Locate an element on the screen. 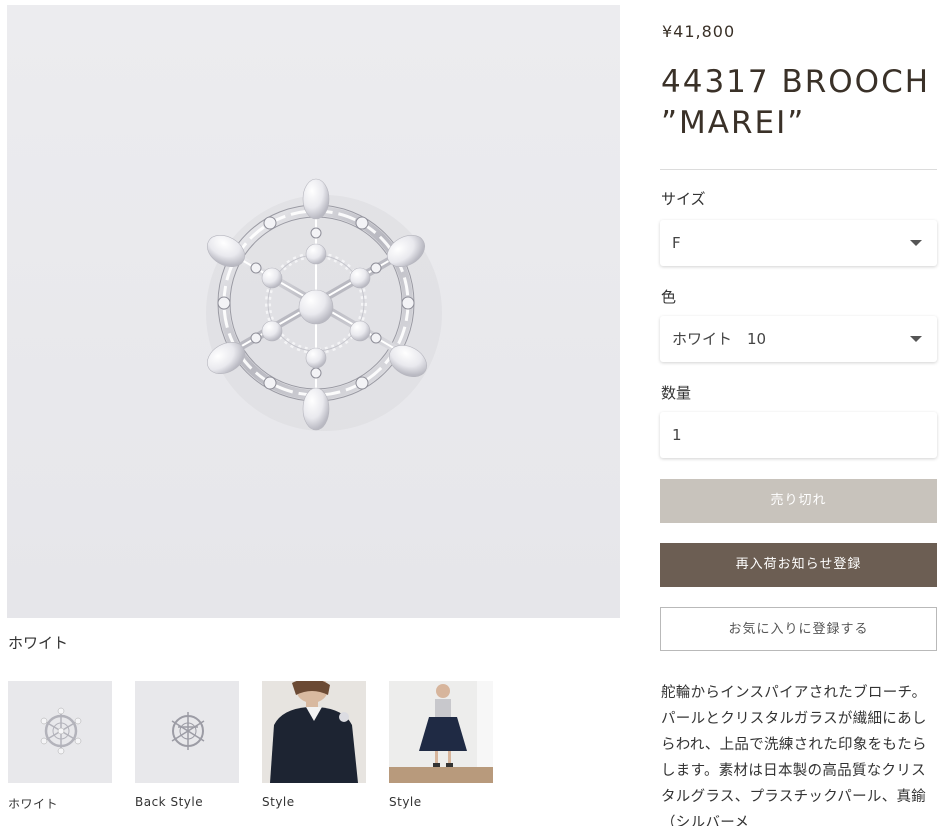 The height and width of the screenshot is (826, 950). thumbnail-2: Back Style is located at coordinates (187, 745).